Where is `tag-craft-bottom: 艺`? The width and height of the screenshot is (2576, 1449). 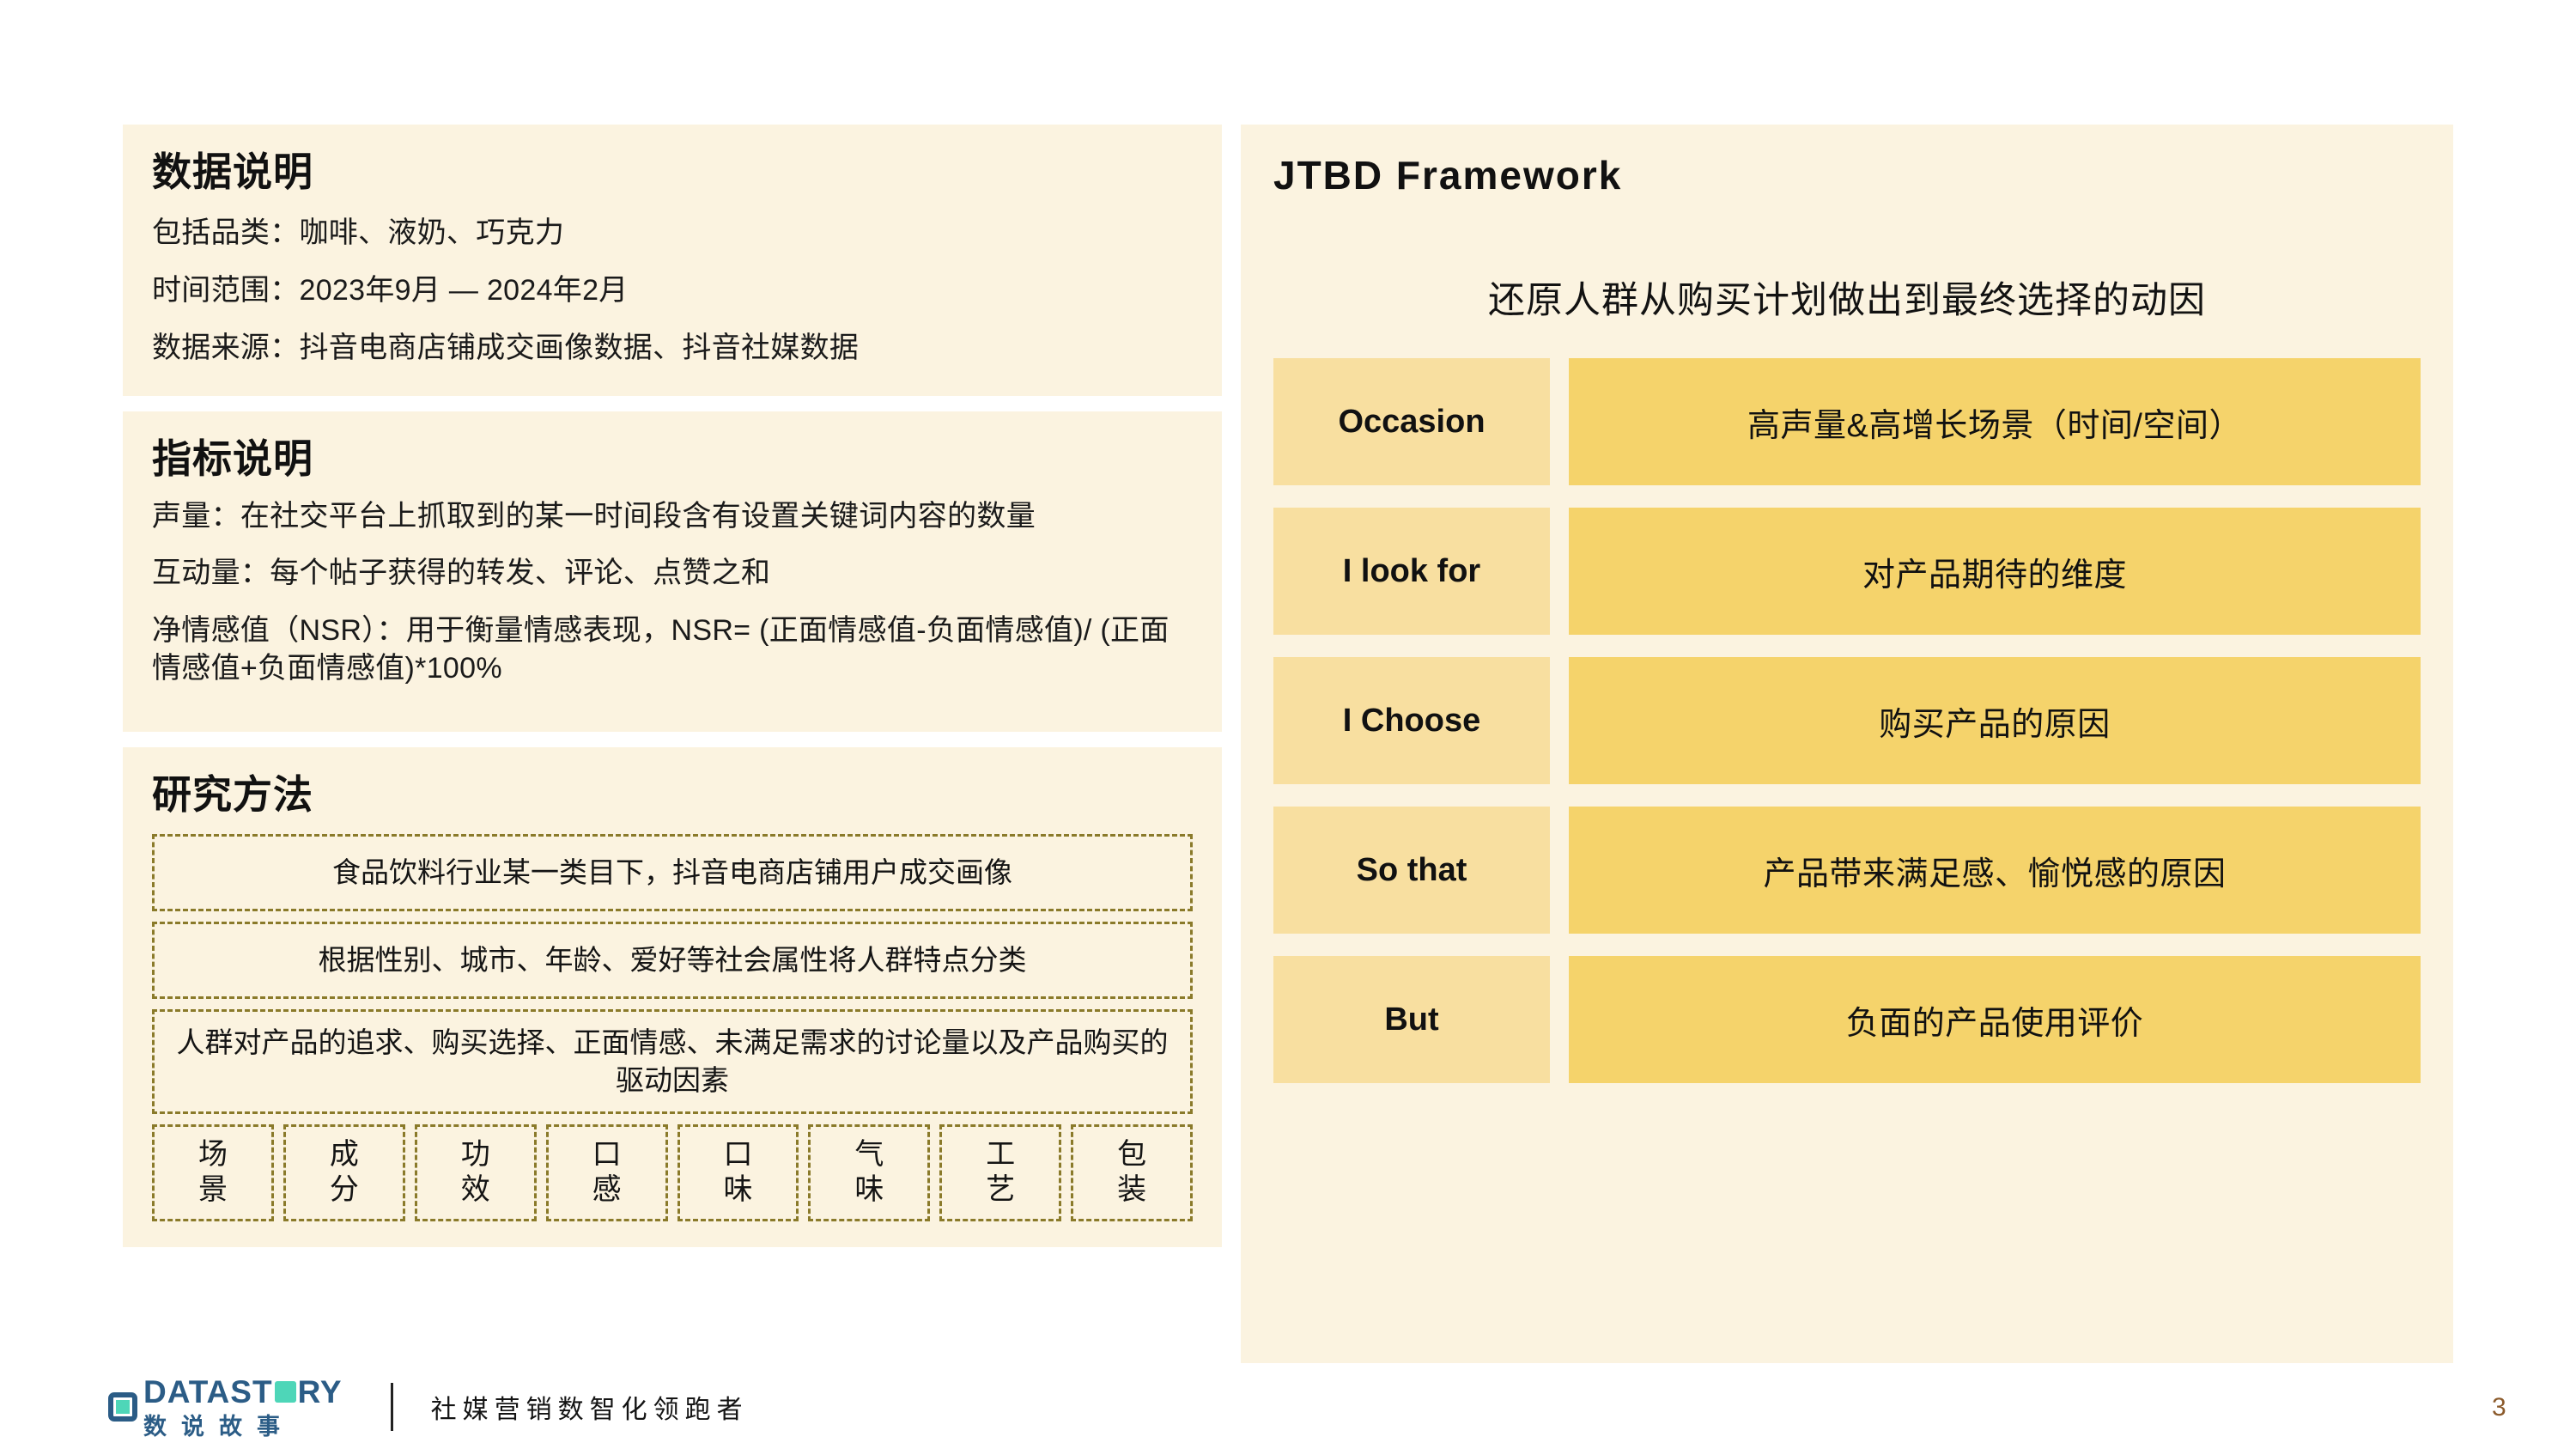 tag-craft-bottom: 艺 is located at coordinates (1001, 1189).